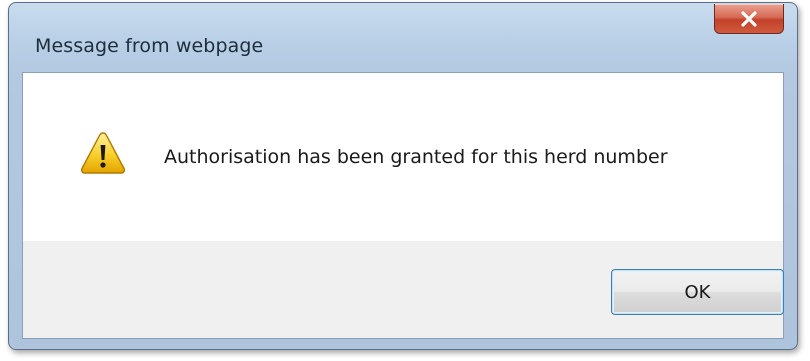 The image size is (810, 361). Describe the element at coordinates (697, 292) in the screenshot. I see `ok-button: OK` at that location.